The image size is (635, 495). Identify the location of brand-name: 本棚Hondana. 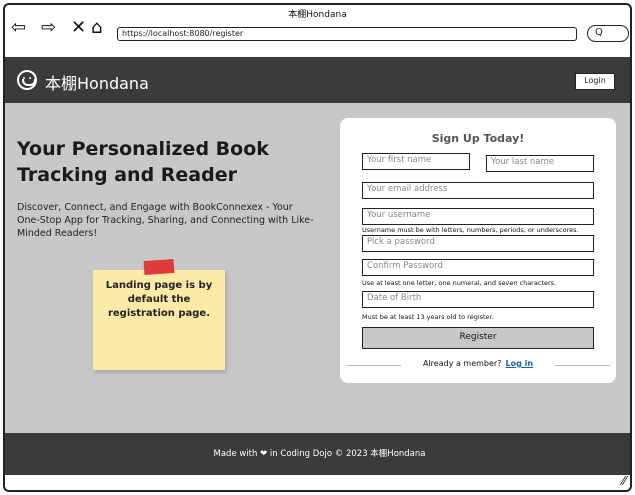
(97, 82).